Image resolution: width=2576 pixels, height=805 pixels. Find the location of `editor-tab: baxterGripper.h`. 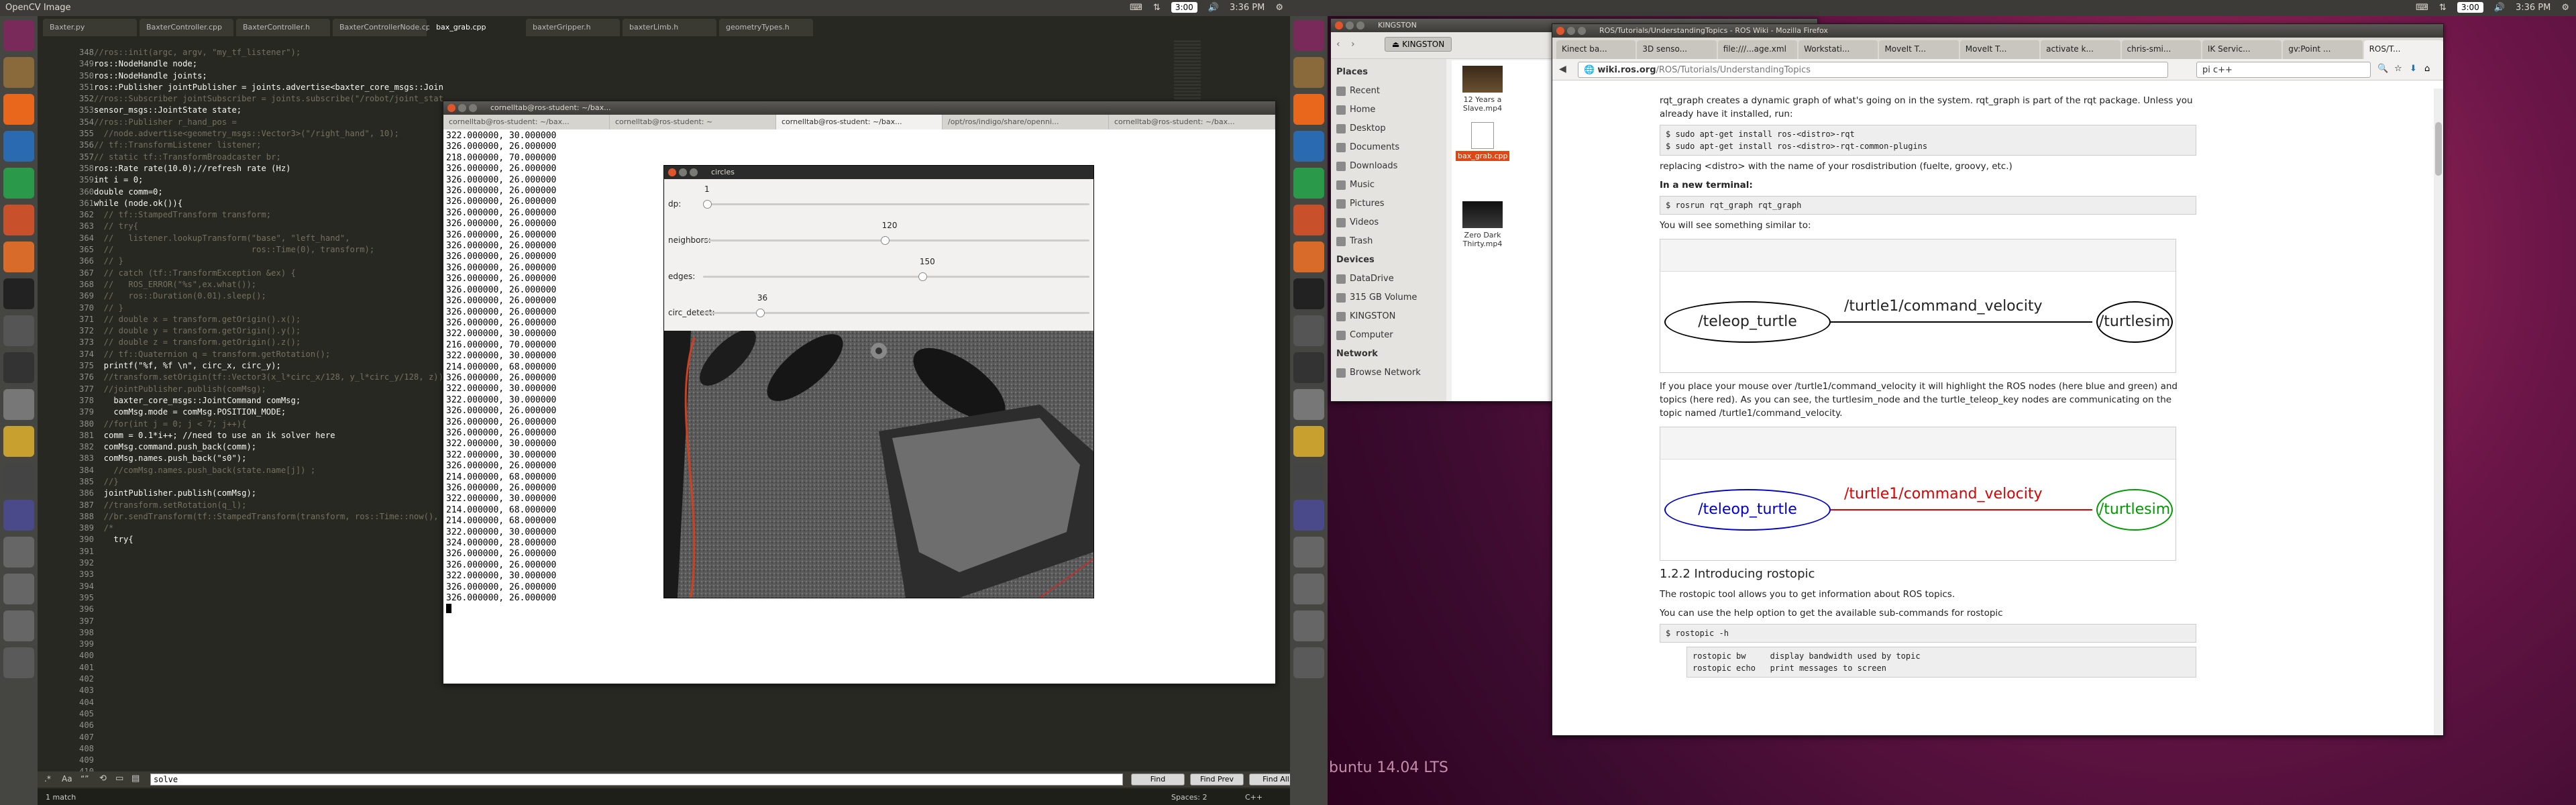

editor-tab: baxterGripper.h is located at coordinates (573, 27).